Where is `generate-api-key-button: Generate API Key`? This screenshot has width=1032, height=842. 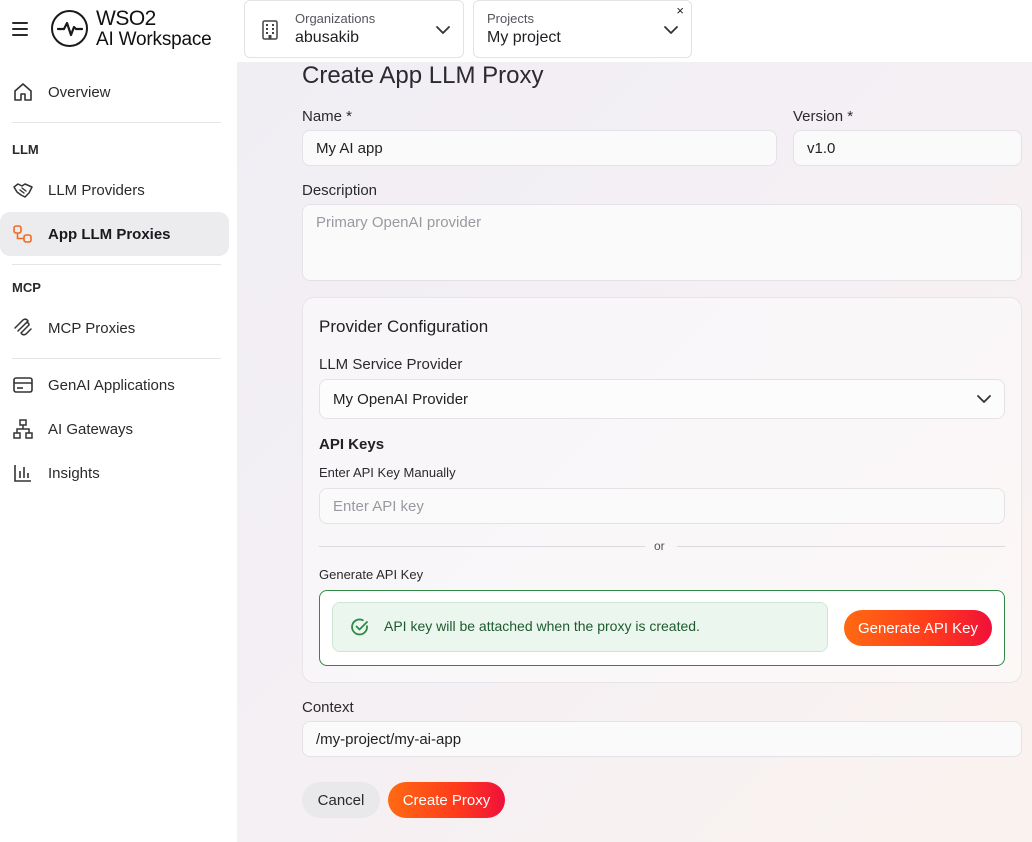
generate-api-key-button: Generate API Key is located at coordinates (918, 628).